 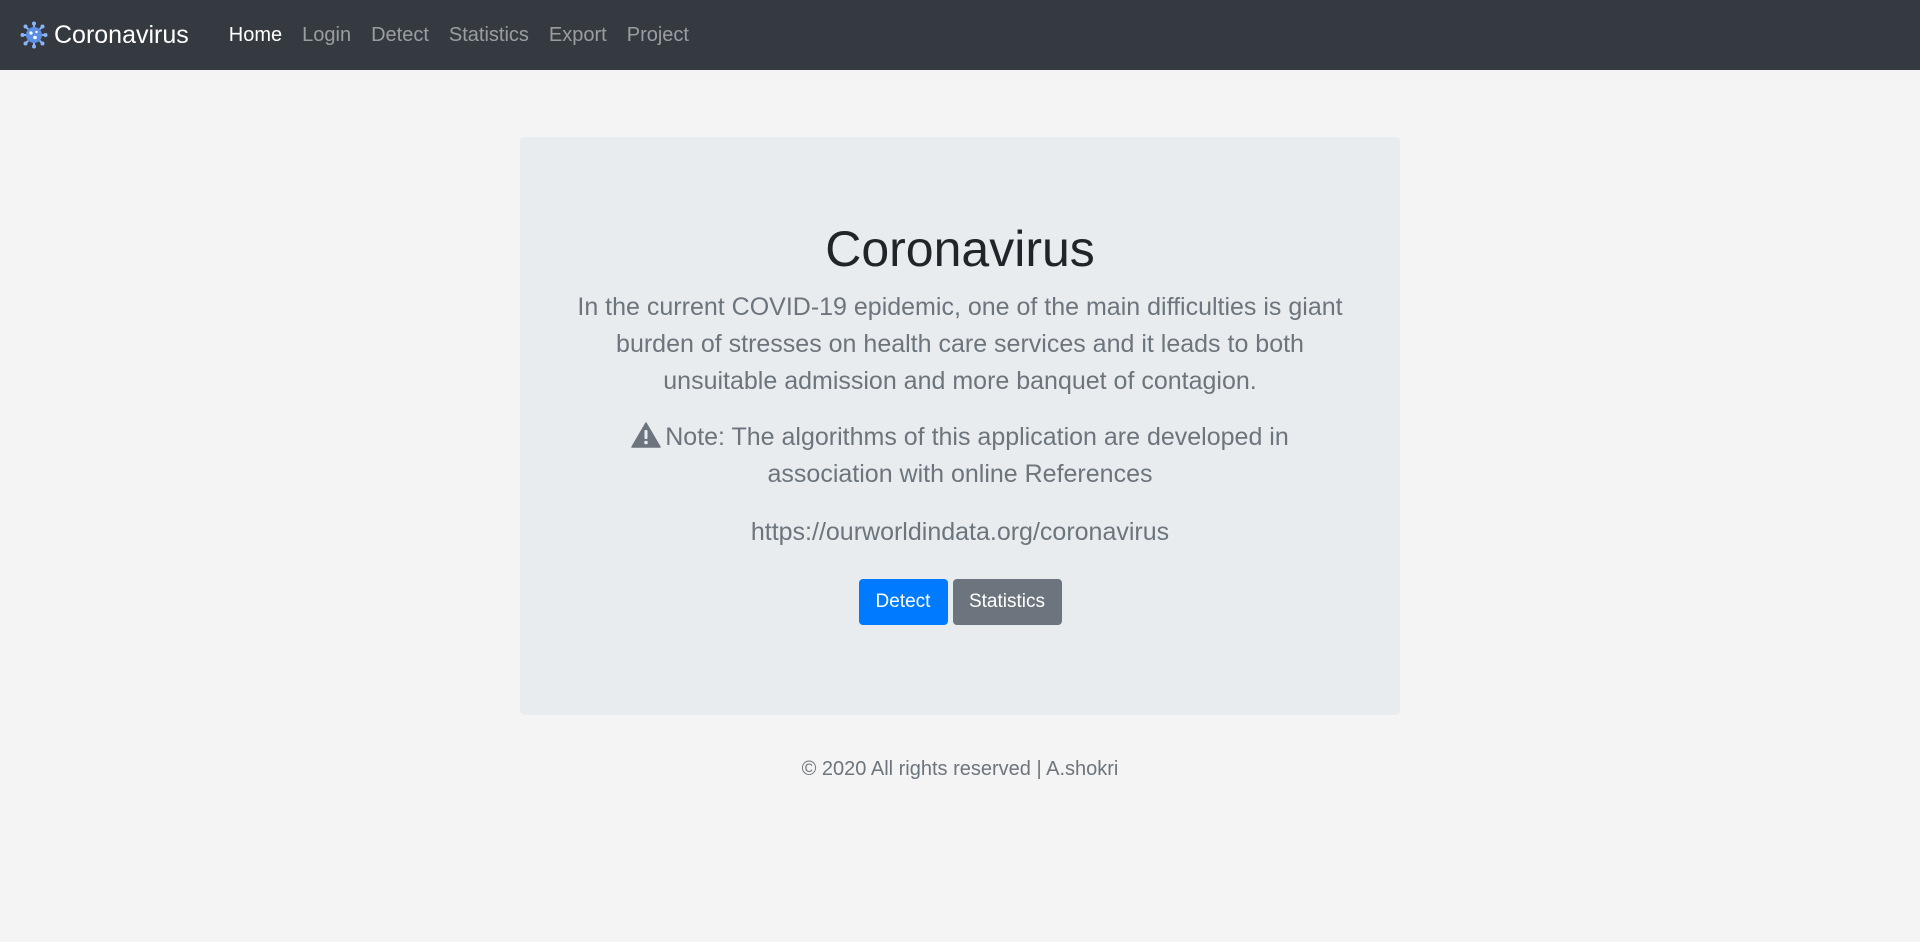 What do you see at coordinates (121, 34) in the screenshot?
I see `brand-name: Coronavirus` at bounding box center [121, 34].